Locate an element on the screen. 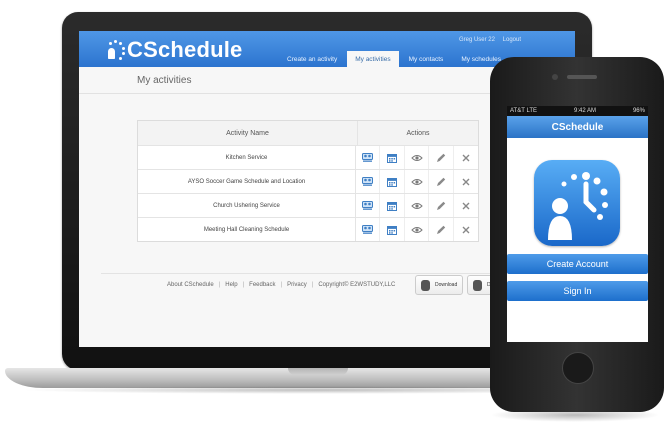 Image resolution: width=664 pixels, height=432 pixels. apple-icon is located at coordinates (425, 285).